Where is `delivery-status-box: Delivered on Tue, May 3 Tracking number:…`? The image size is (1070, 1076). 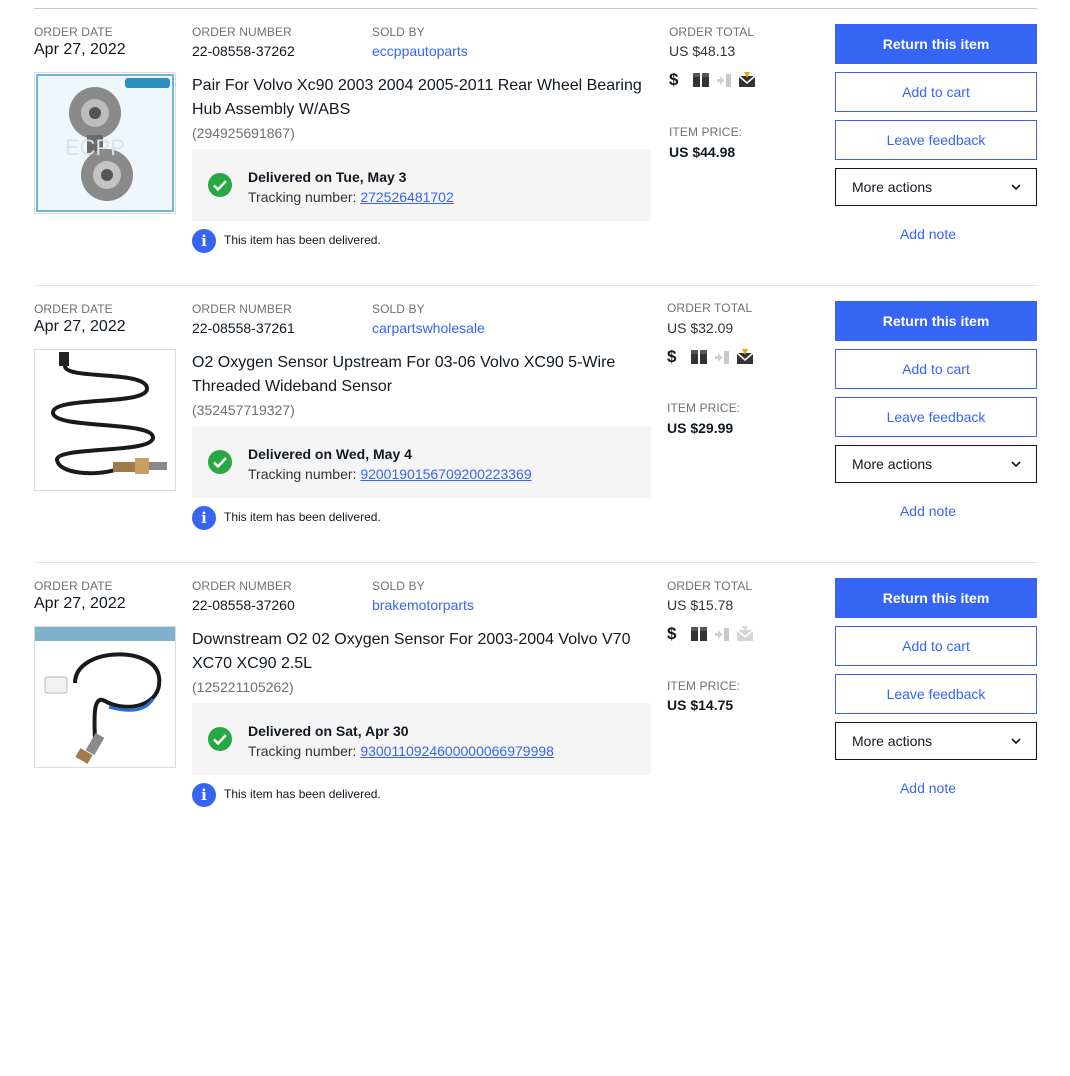 delivery-status-box: Delivered on Tue, May 3 Tracking number:… is located at coordinates (421, 185).